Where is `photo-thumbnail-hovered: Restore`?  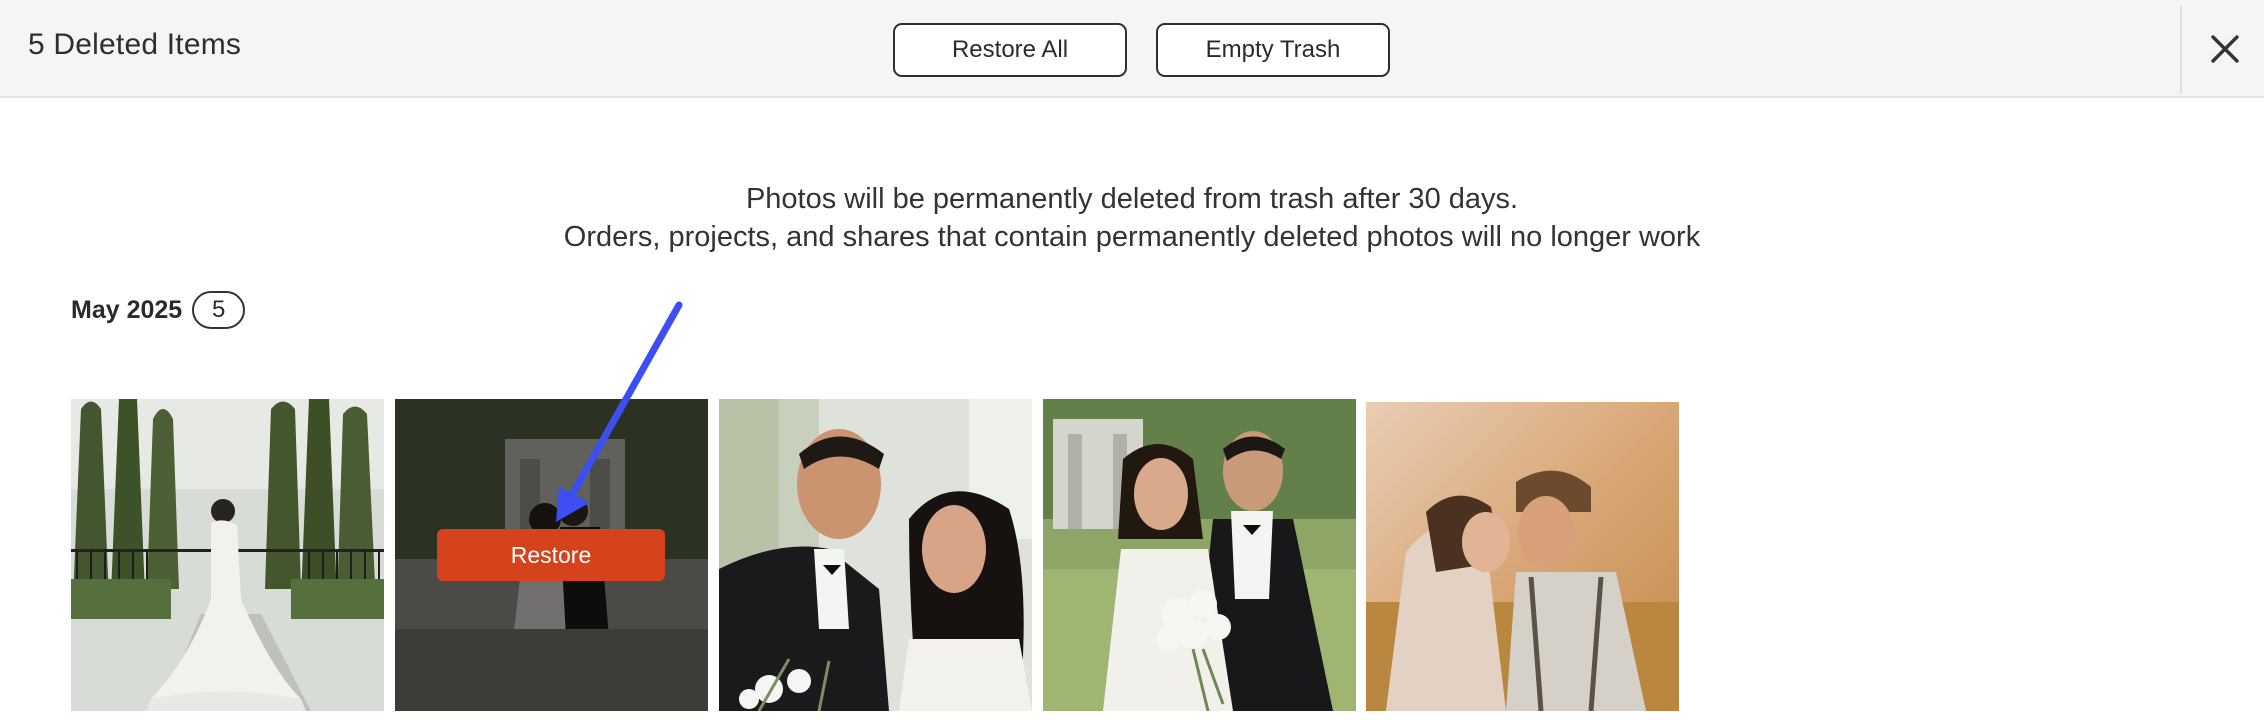 photo-thumbnail-hovered: Restore is located at coordinates (551, 555).